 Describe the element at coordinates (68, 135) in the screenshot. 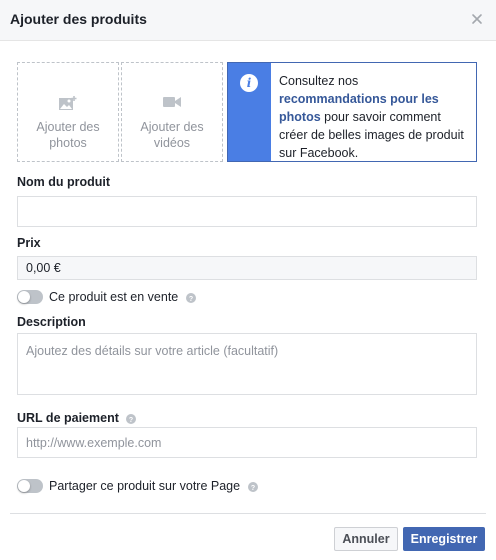

I see `add-photos-label: Ajouter des photos` at that location.